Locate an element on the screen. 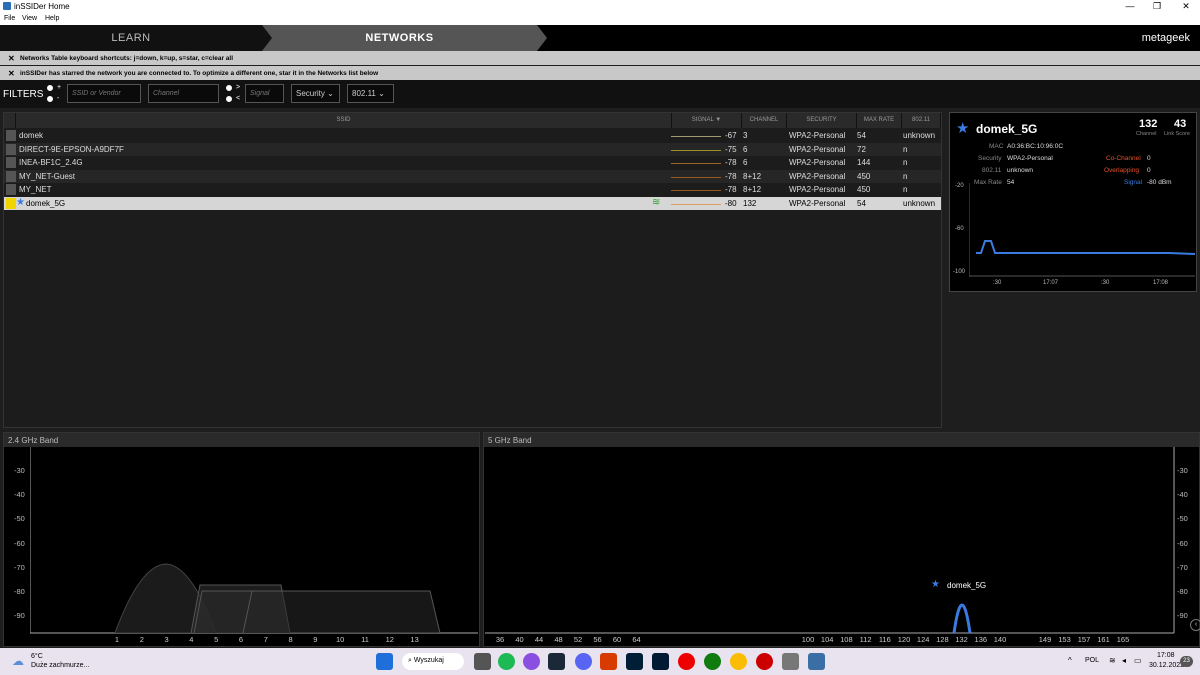 The width and height of the screenshot is (1200, 675). overlapping-key: Overlapping is located at coordinates (1122, 170).